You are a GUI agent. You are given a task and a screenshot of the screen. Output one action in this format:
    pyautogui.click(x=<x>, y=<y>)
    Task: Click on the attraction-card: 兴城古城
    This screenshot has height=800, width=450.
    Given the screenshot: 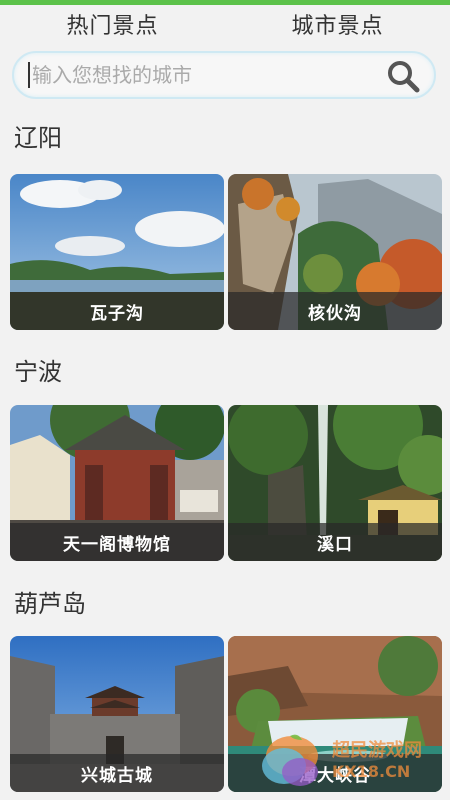 What is the action you would take?
    pyautogui.click(x=117, y=714)
    